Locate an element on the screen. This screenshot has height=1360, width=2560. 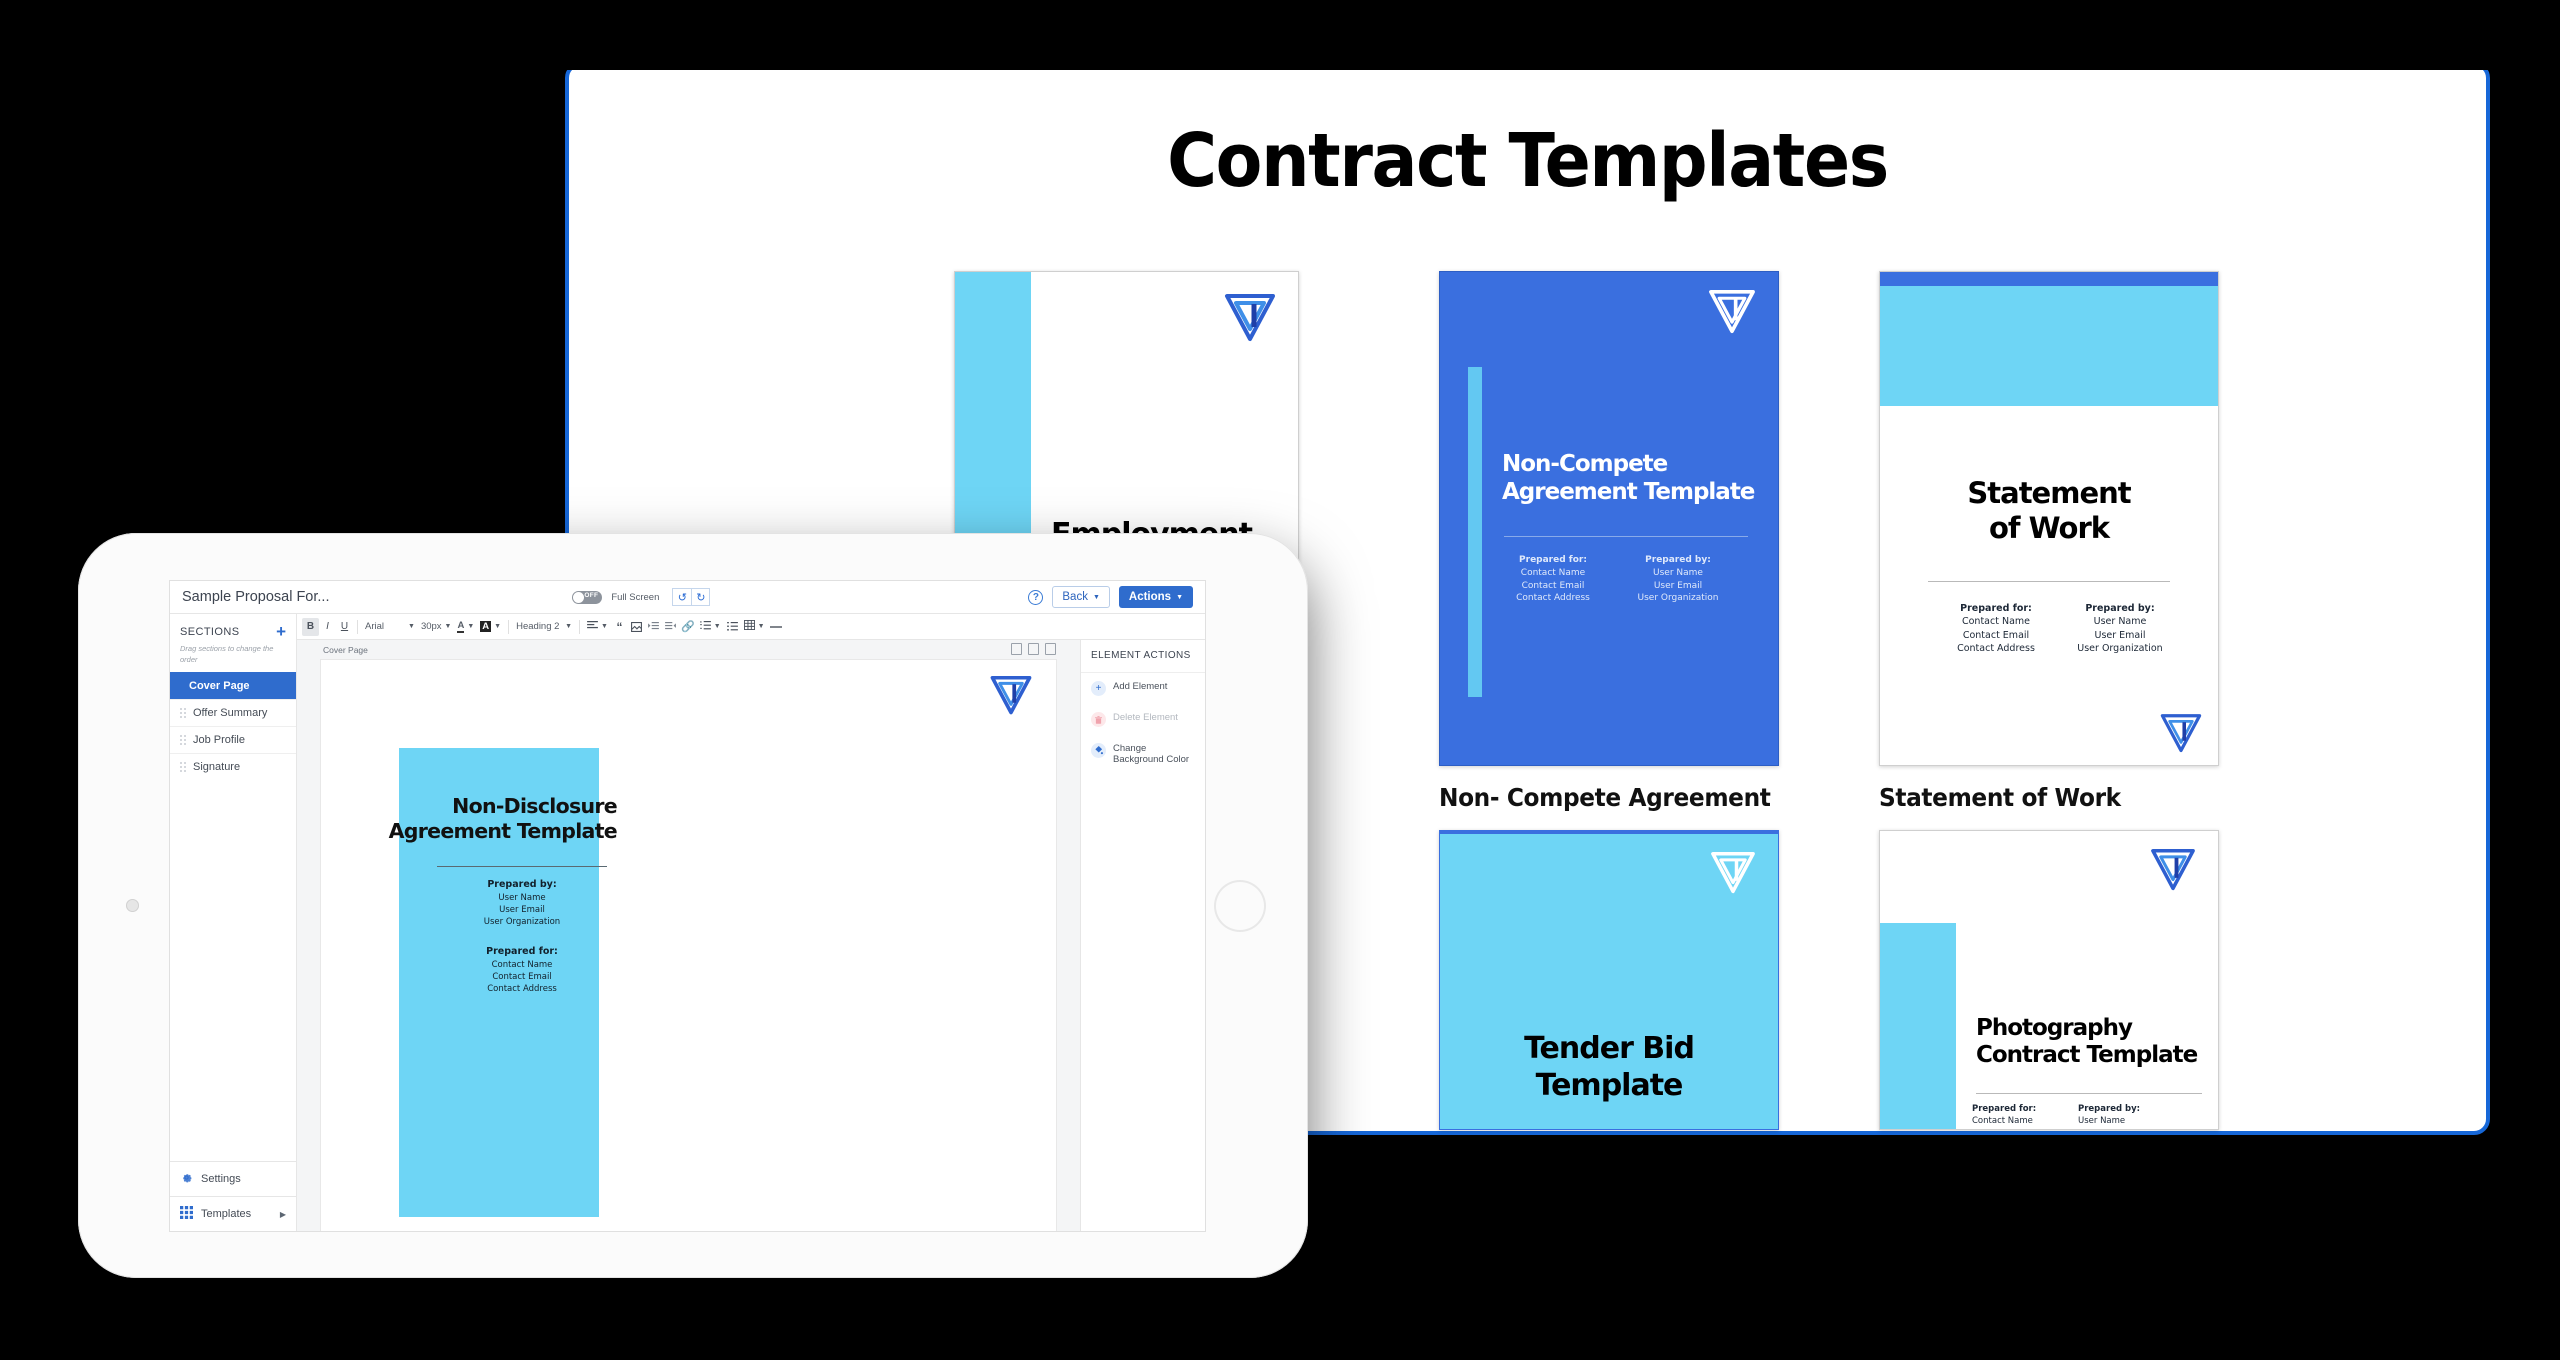
page-title: Contract Templates is located at coordinates (1528, 161).